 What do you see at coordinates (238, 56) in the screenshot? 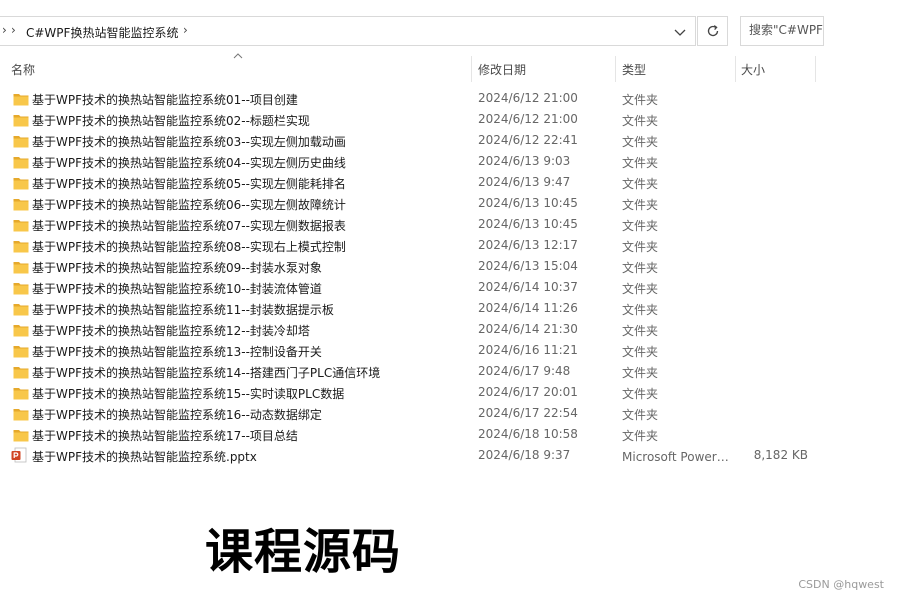
I see `sort-ascending-icon` at bounding box center [238, 56].